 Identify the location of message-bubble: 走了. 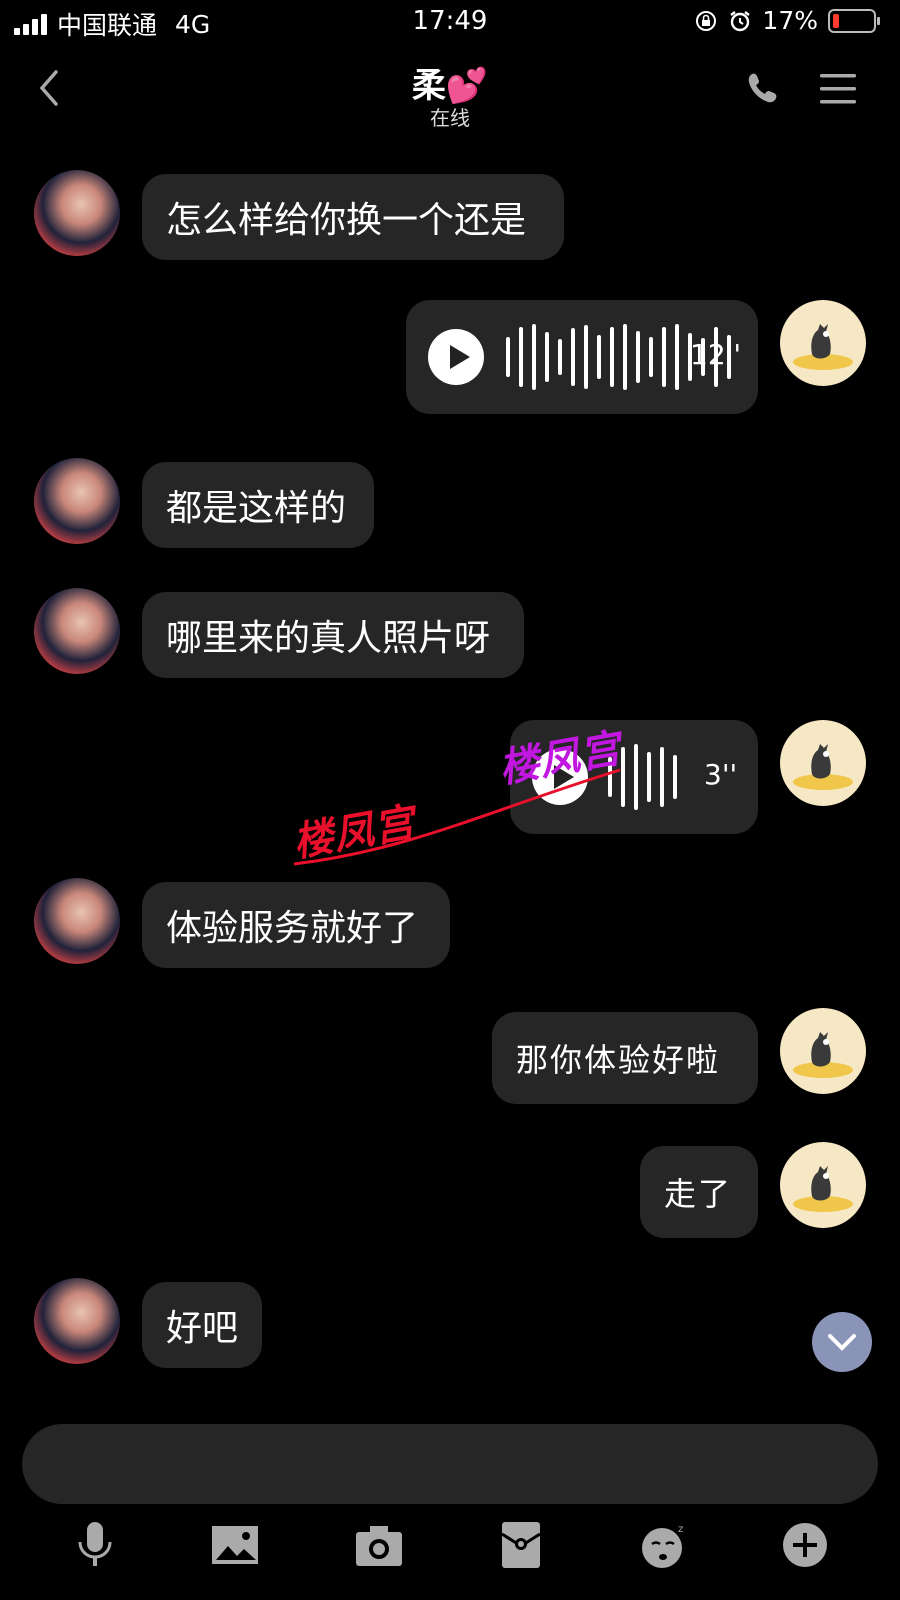
(699, 1192).